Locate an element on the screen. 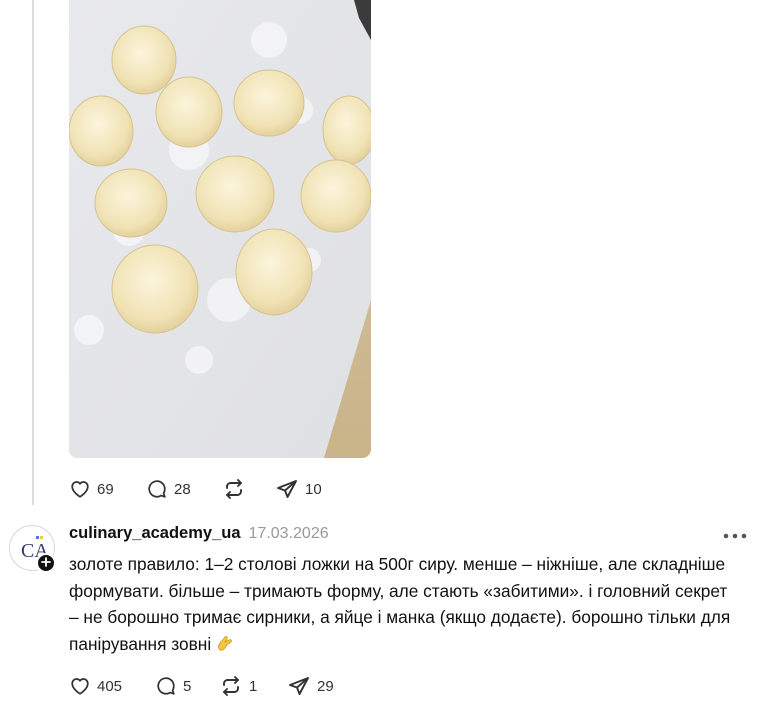 This screenshot has height=716, width=766. share-count: 29 is located at coordinates (325, 686).